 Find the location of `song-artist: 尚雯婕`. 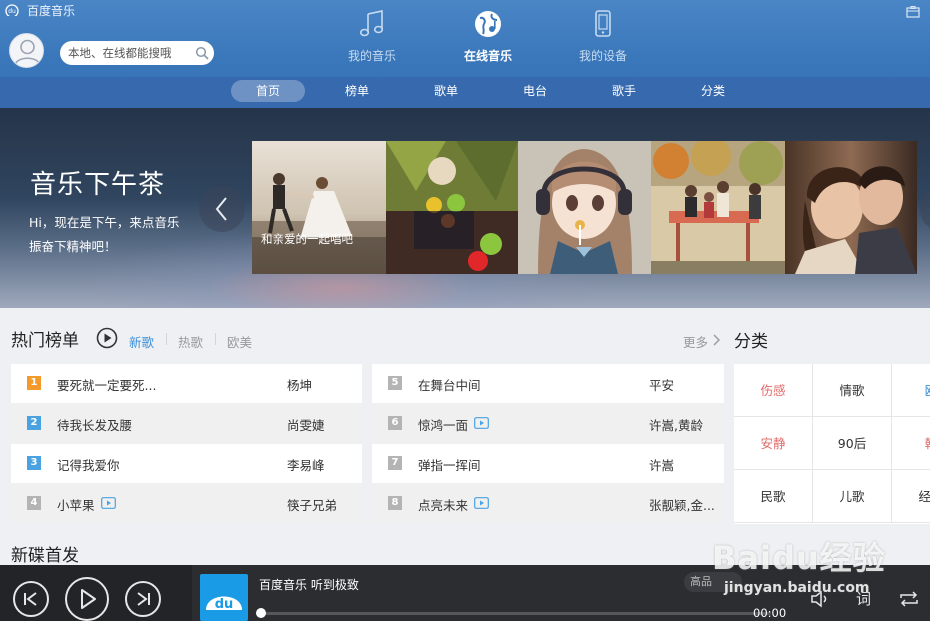

song-artist: 尚雯婕 is located at coordinates (306, 424).